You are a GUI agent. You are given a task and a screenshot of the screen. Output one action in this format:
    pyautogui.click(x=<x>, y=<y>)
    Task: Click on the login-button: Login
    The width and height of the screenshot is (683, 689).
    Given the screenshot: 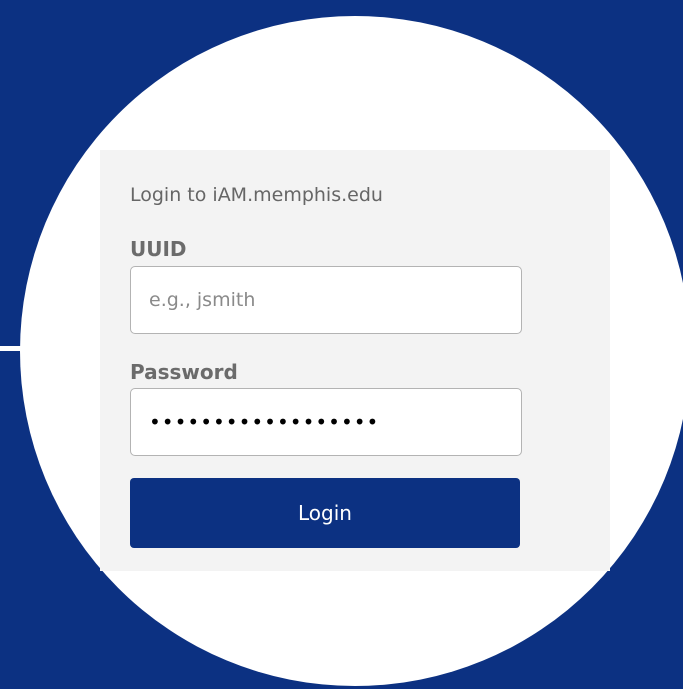 What is the action you would take?
    pyautogui.click(x=325, y=513)
    